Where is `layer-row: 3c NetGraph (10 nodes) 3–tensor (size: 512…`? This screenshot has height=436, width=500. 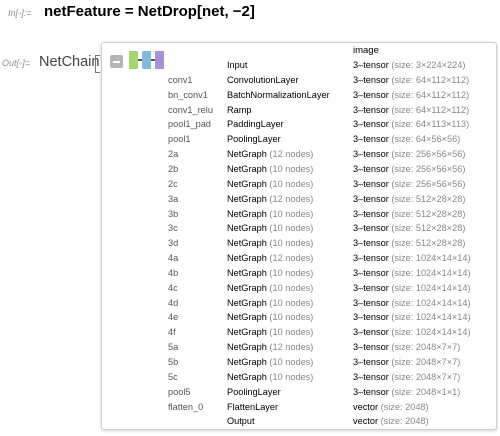
layer-row: 3c NetGraph (10 nodes) 3–tensor (size: 512… is located at coordinates (299, 230).